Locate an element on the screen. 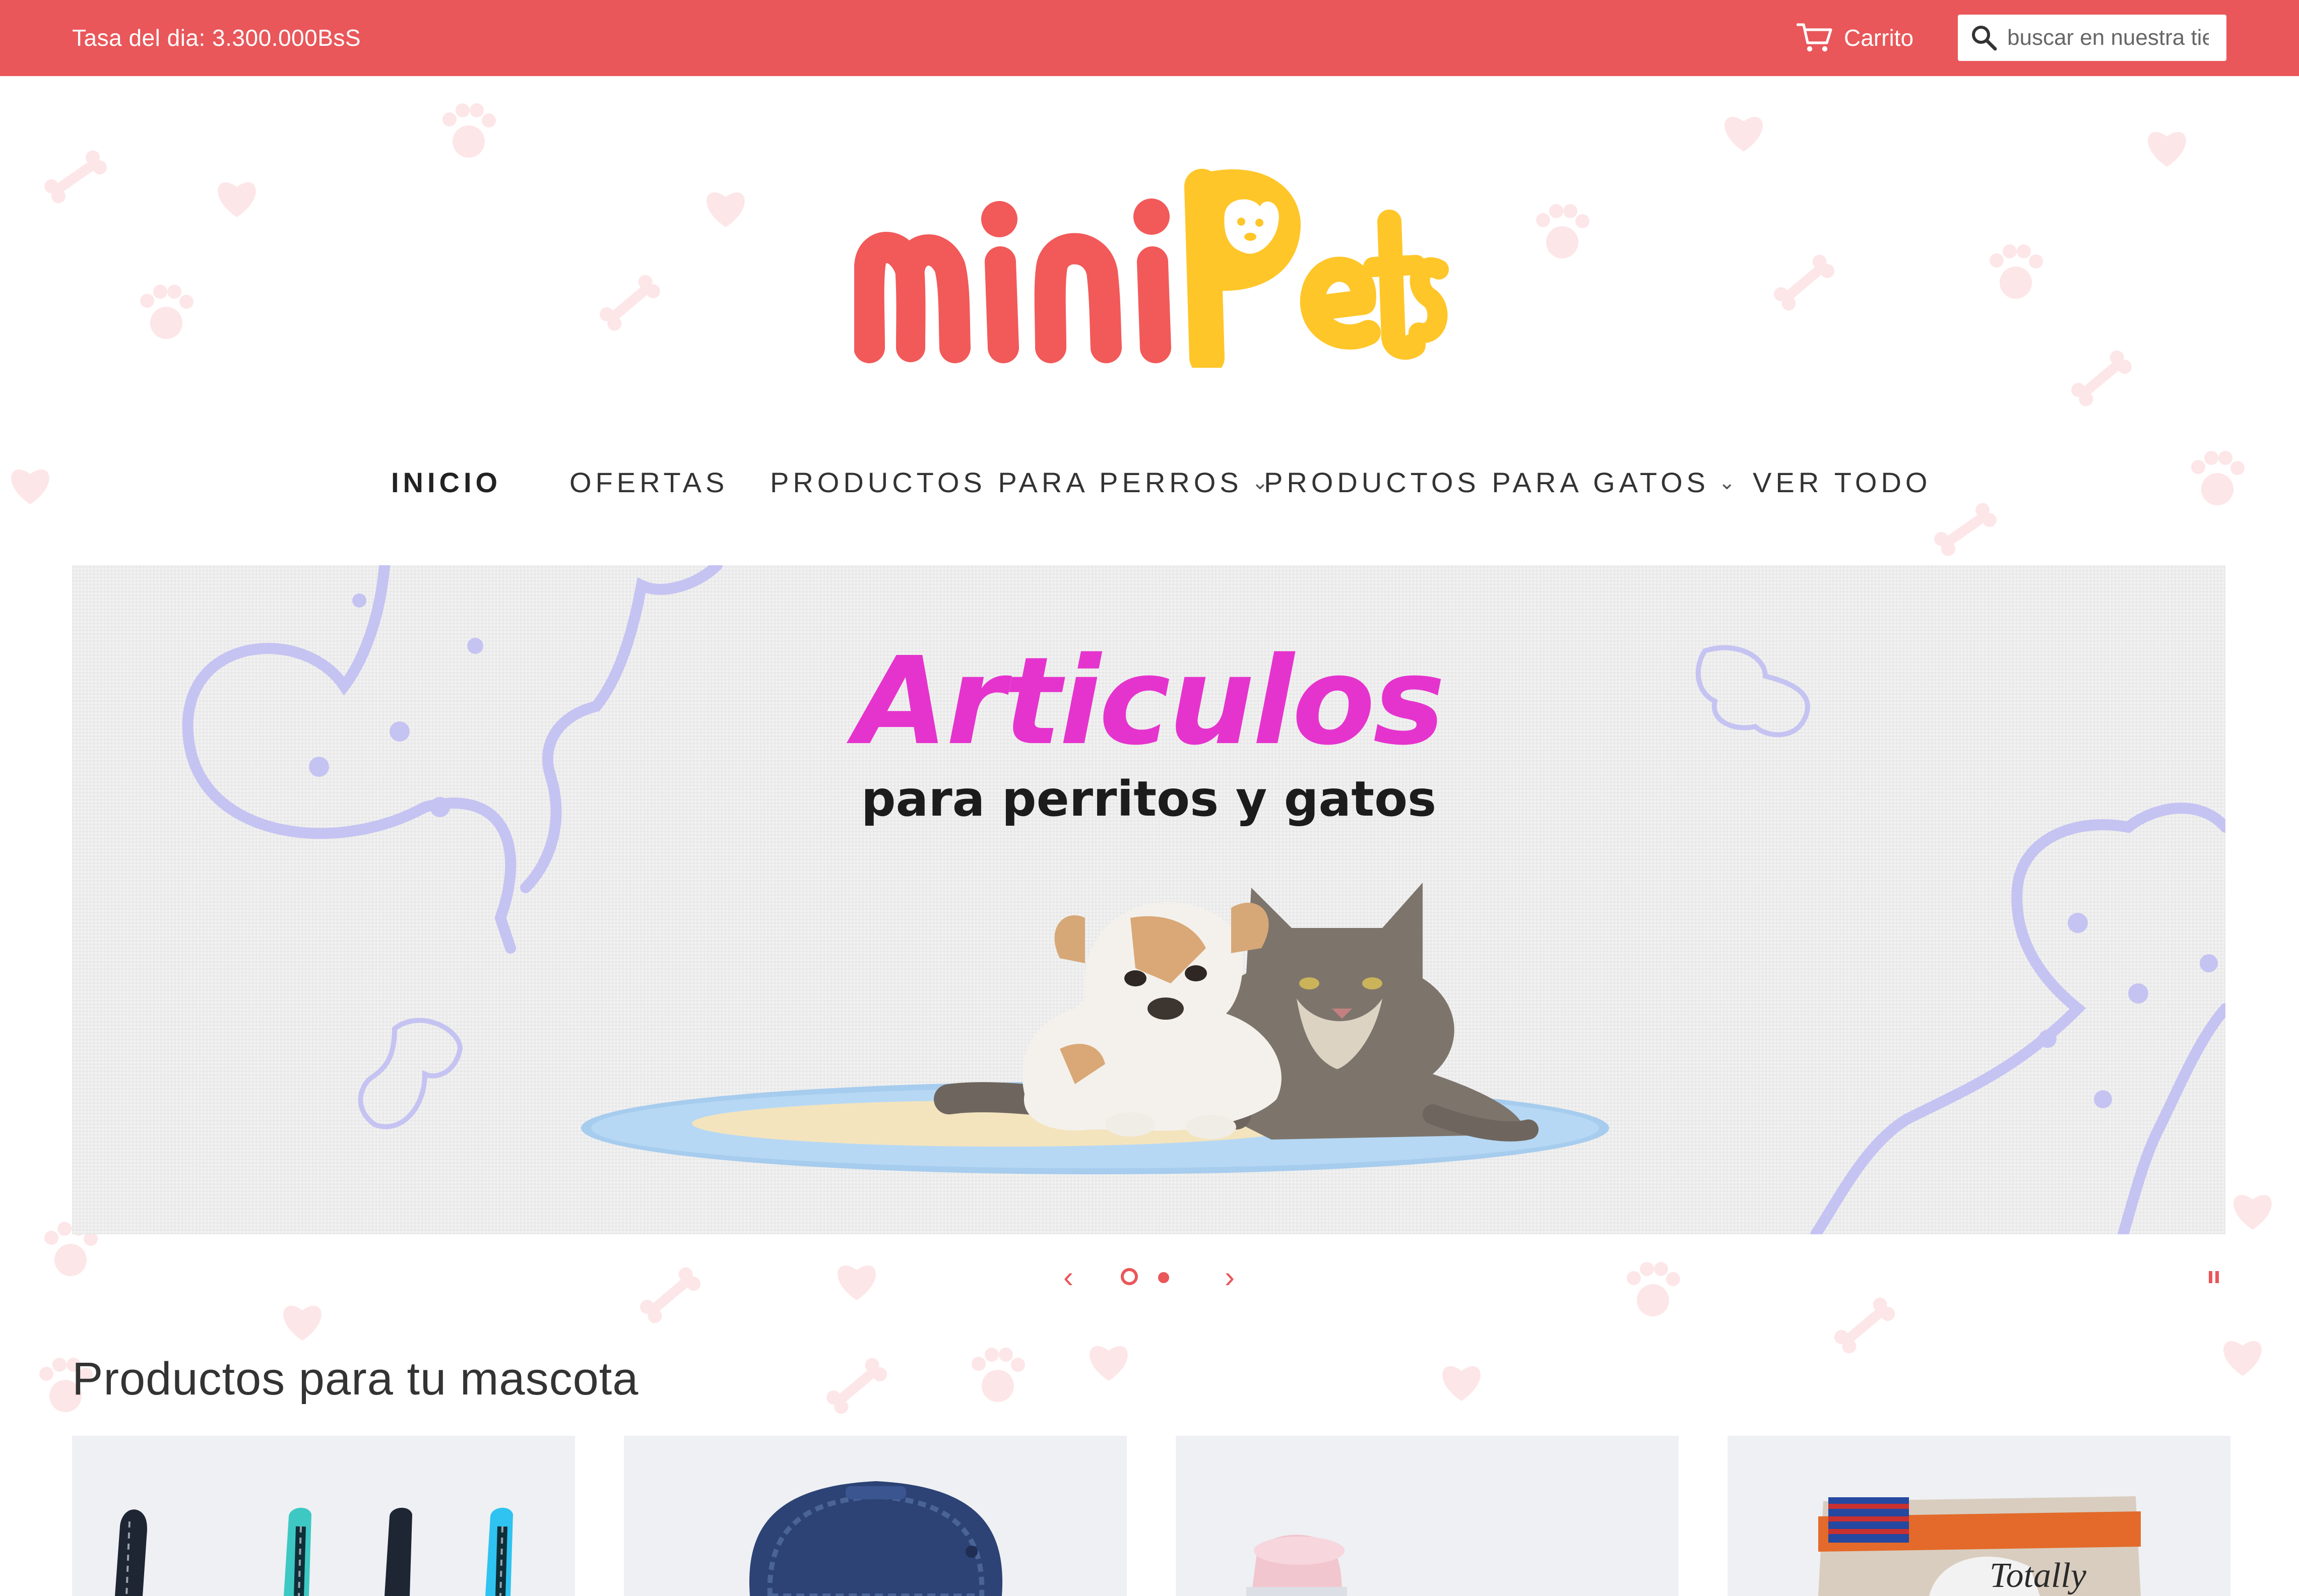 This screenshot has height=1596, width=2299. chevron-left-icon: ‹ is located at coordinates (1068, 1277).